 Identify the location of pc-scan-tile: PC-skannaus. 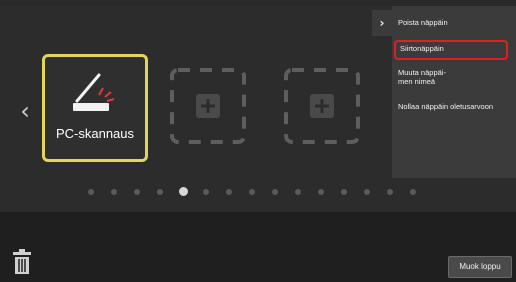
(95, 108).